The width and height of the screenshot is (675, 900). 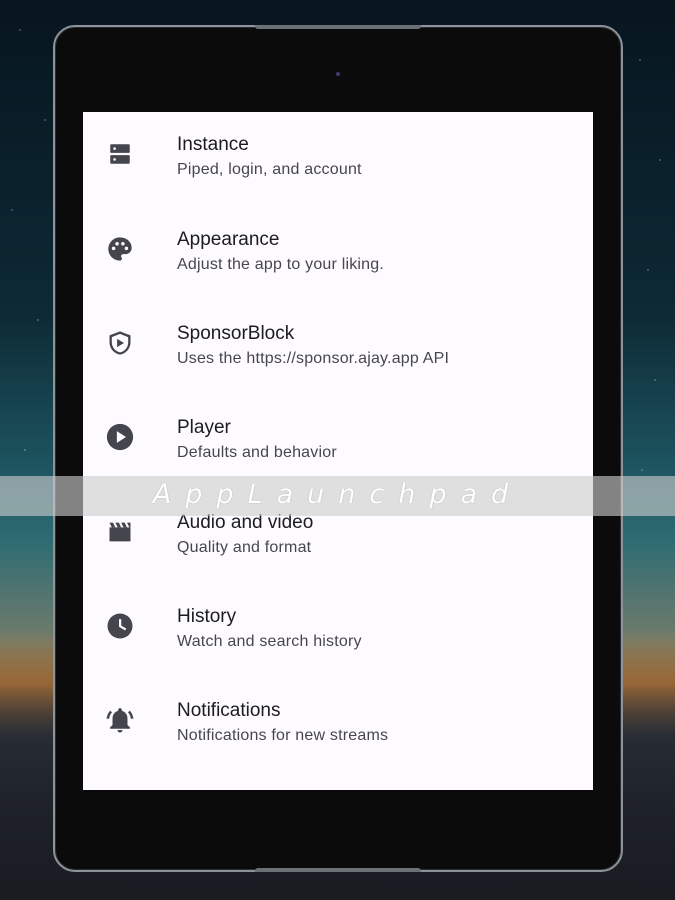 What do you see at coordinates (120, 437) in the screenshot?
I see `play-circle-icon` at bounding box center [120, 437].